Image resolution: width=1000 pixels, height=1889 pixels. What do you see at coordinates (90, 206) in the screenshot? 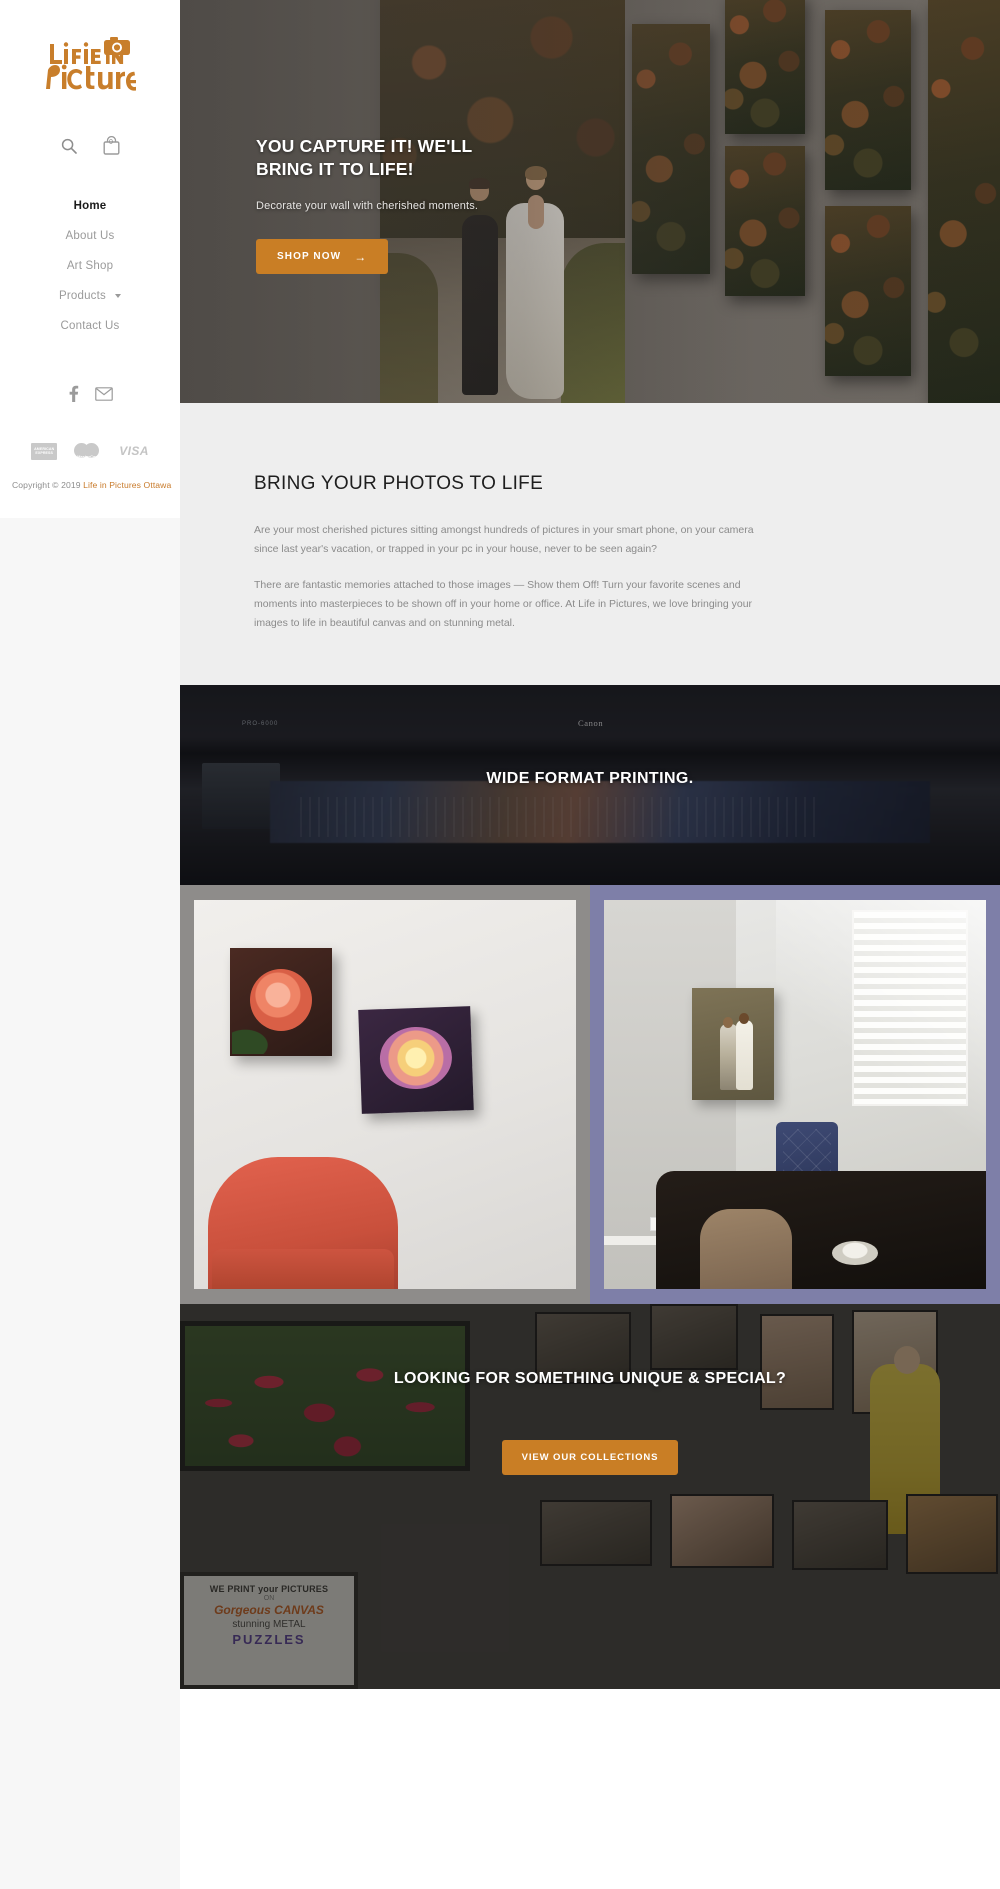
I see `sidebar-item-home: Home` at bounding box center [90, 206].